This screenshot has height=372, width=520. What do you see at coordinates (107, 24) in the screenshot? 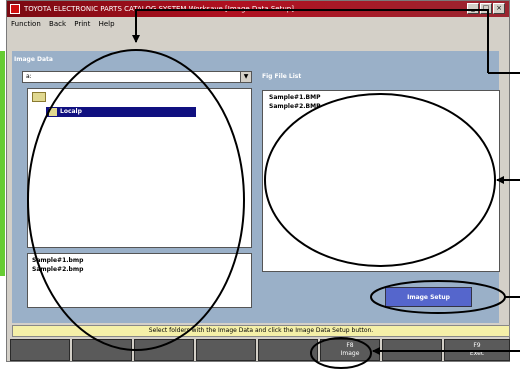
I see `menu-help: Help` at bounding box center [107, 24].